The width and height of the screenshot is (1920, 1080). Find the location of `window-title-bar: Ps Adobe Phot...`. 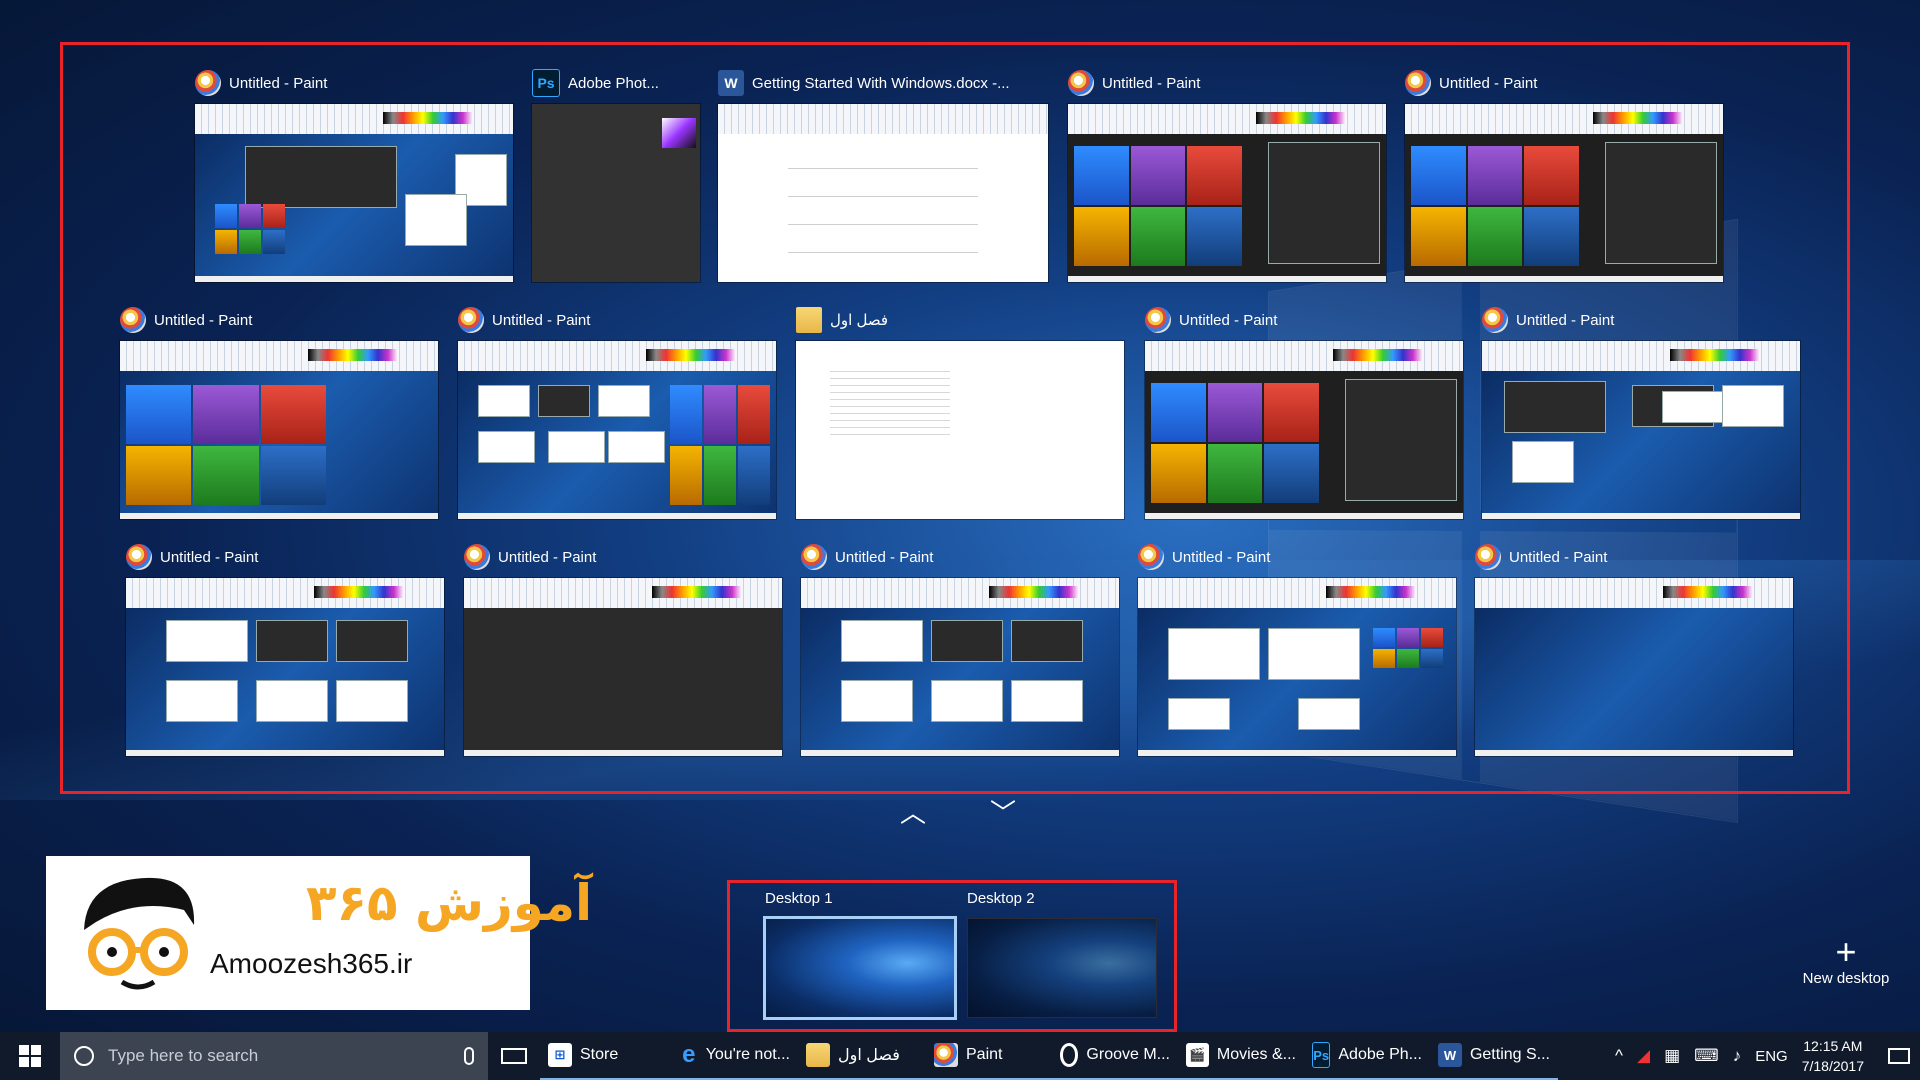

window-title-bar: Ps Adobe Phot... is located at coordinates (595, 83).